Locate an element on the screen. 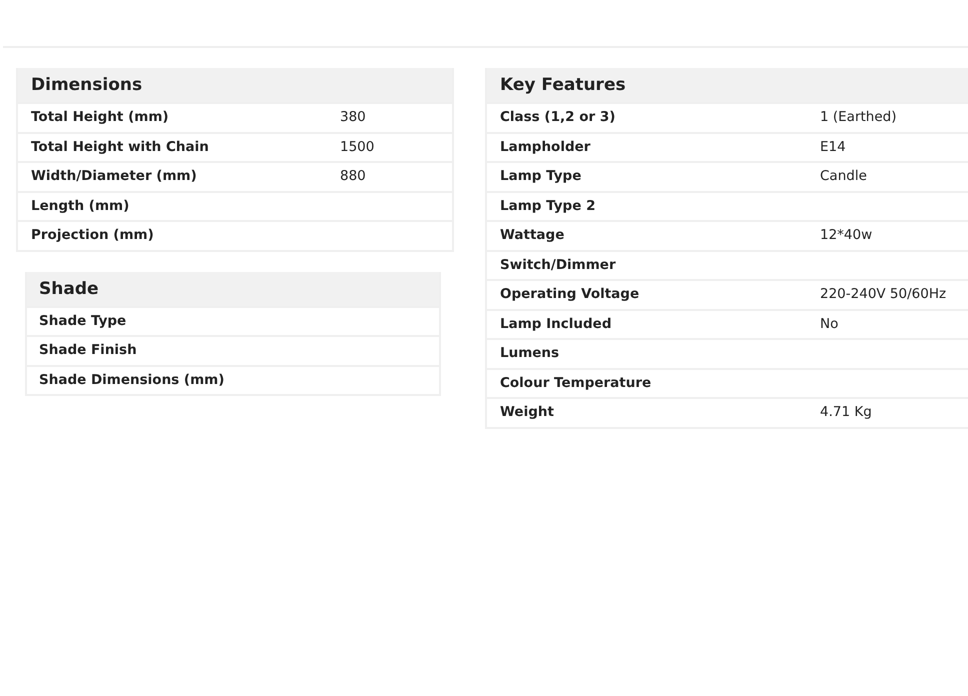 The width and height of the screenshot is (968, 696). spec-value: E14 is located at coordinates (833, 147).